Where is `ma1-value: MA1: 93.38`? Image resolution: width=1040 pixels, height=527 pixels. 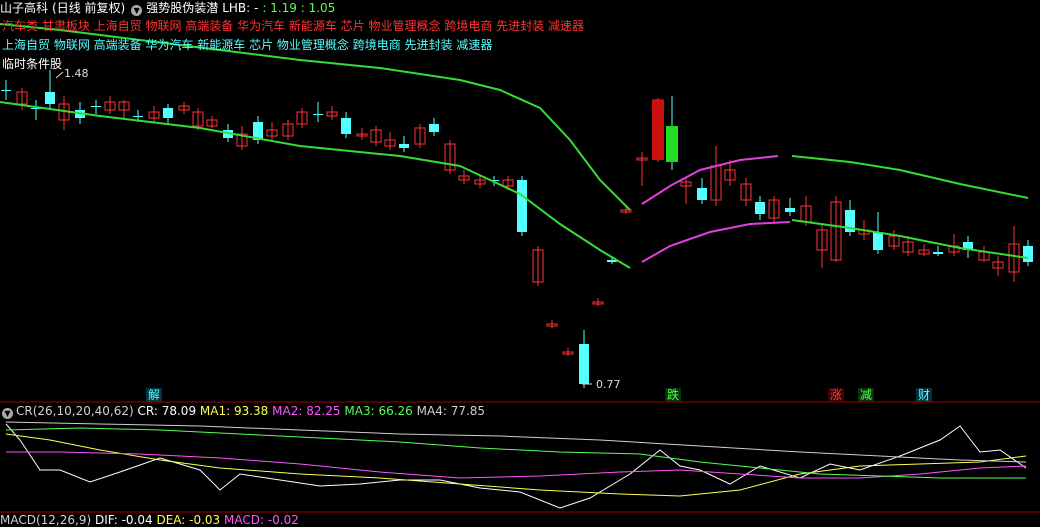
ma1-value: MA1: 93.38 is located at coordinates (234, 411).